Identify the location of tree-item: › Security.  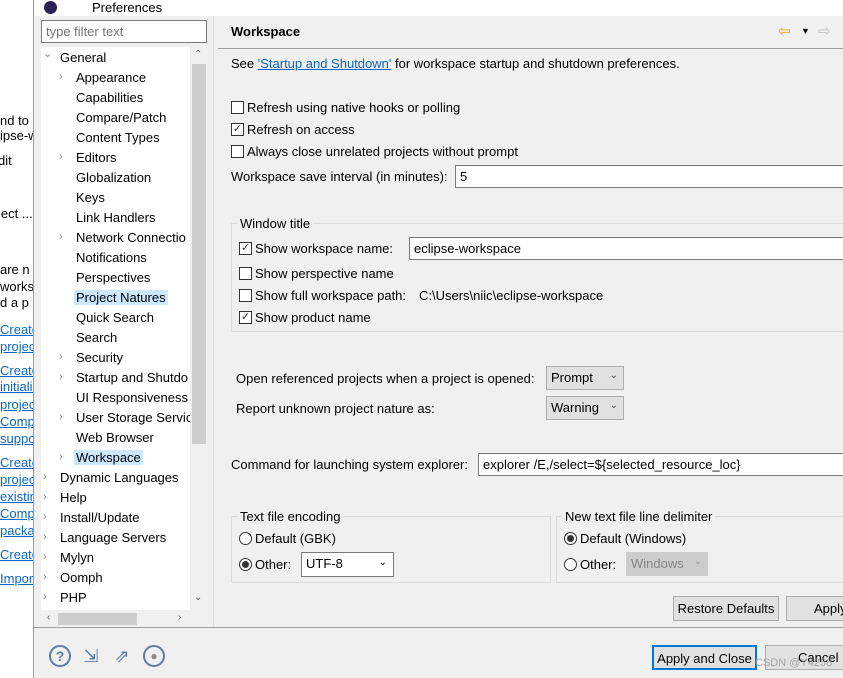
(92, 357).